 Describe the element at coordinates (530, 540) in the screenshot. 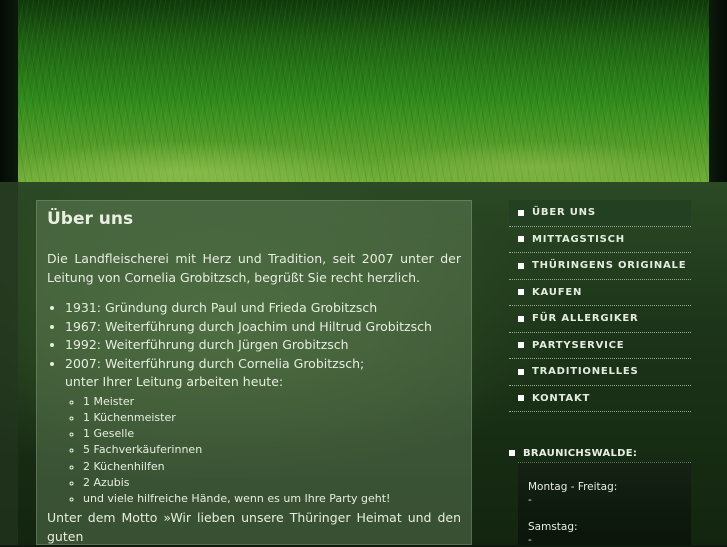

I see `hours-value-saturday: -` at that location.